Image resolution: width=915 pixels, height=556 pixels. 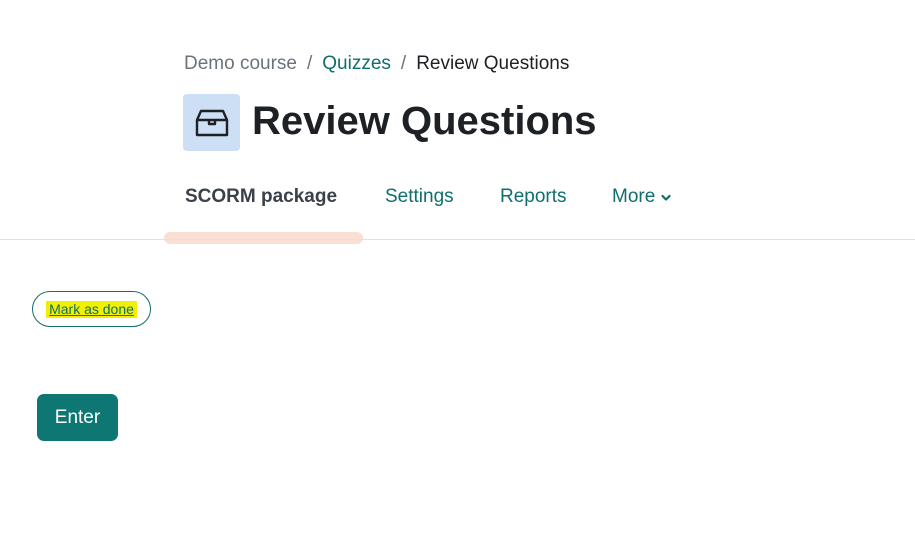 What do you see at coordinates (457, 239) in the screenshot?
I see `divider` at bounding box center [457, 239].